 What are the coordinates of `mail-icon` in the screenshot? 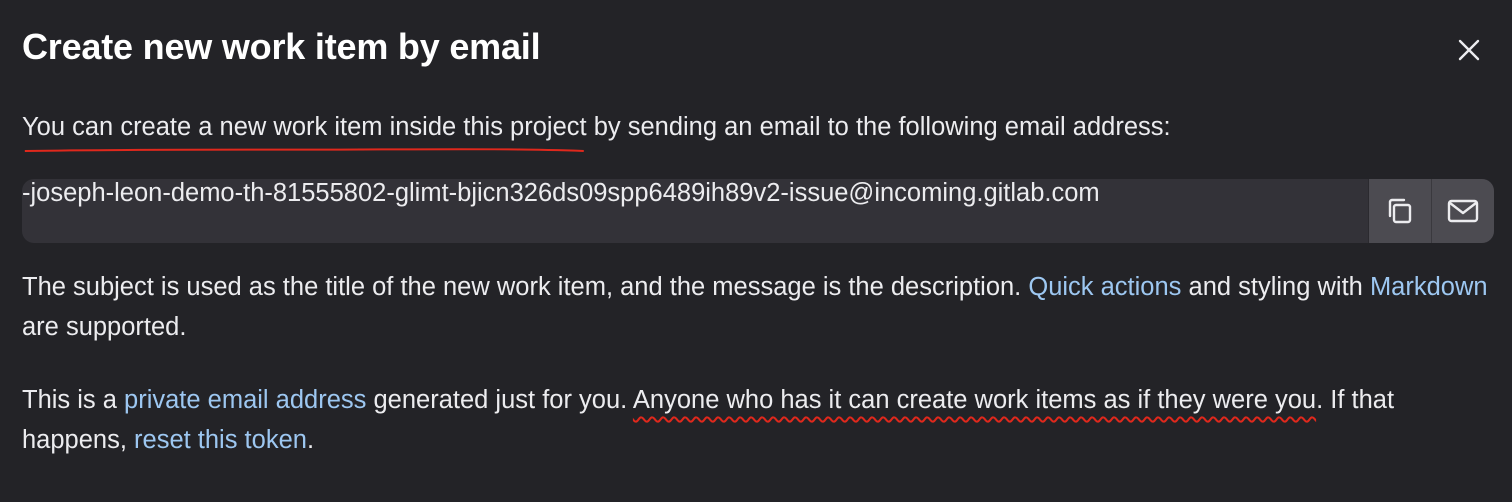 It's located at (1463, 211).